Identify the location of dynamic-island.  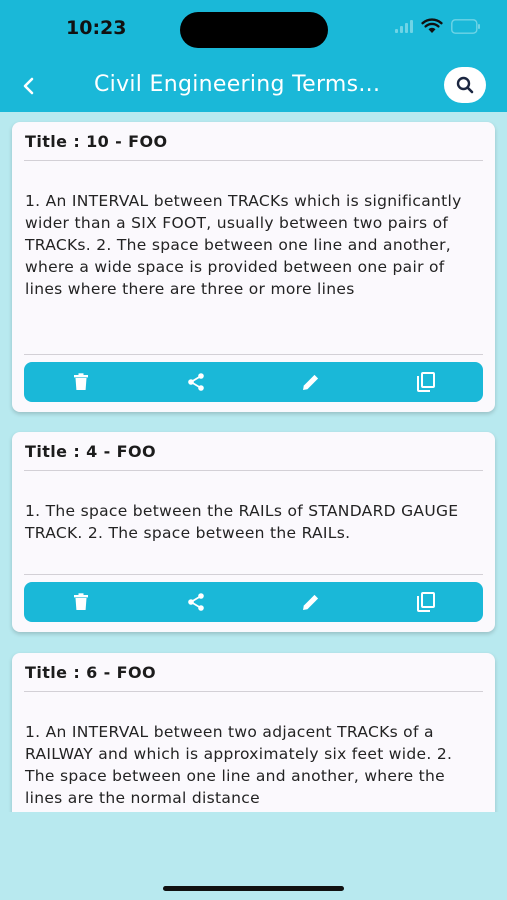
(254, 30).